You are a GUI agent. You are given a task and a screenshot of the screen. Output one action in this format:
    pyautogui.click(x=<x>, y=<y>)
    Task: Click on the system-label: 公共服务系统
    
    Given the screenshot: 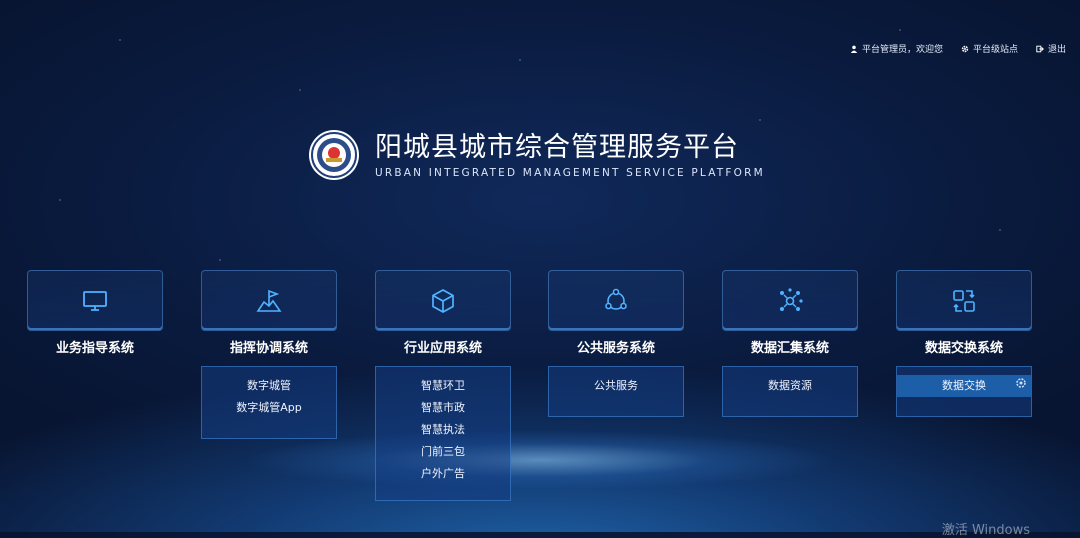 What is the action you would take?
    pyautogui.click(x=615, y=348)
    